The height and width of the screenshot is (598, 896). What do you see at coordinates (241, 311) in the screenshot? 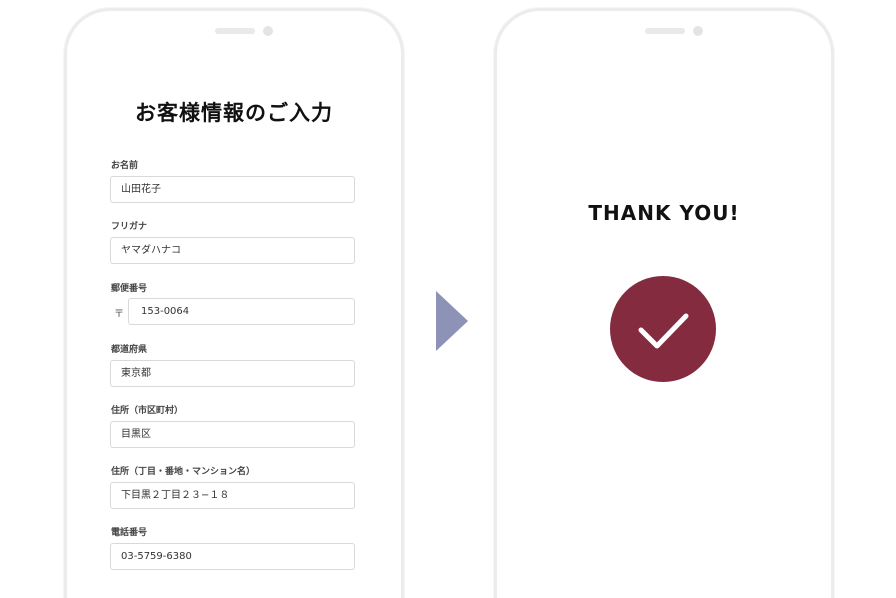
I see `postal-code-input: 153-0064` at bounding box center [241, 311].